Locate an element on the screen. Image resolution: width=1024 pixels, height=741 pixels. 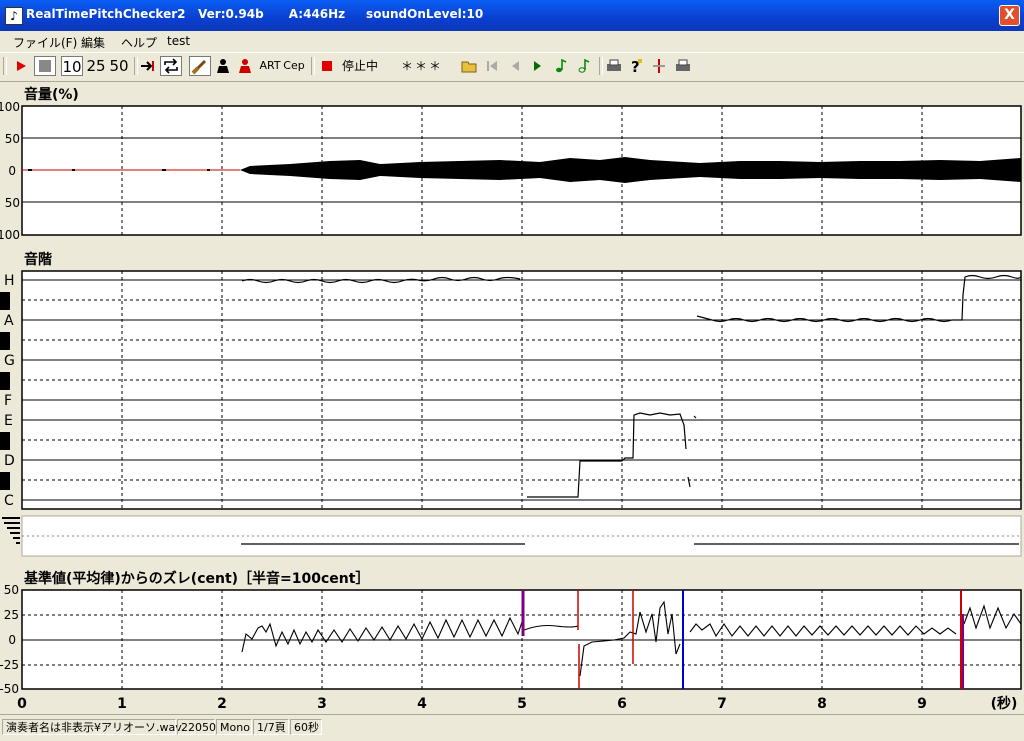
time-tick-1: 1 is located at coordinates (122, 704).